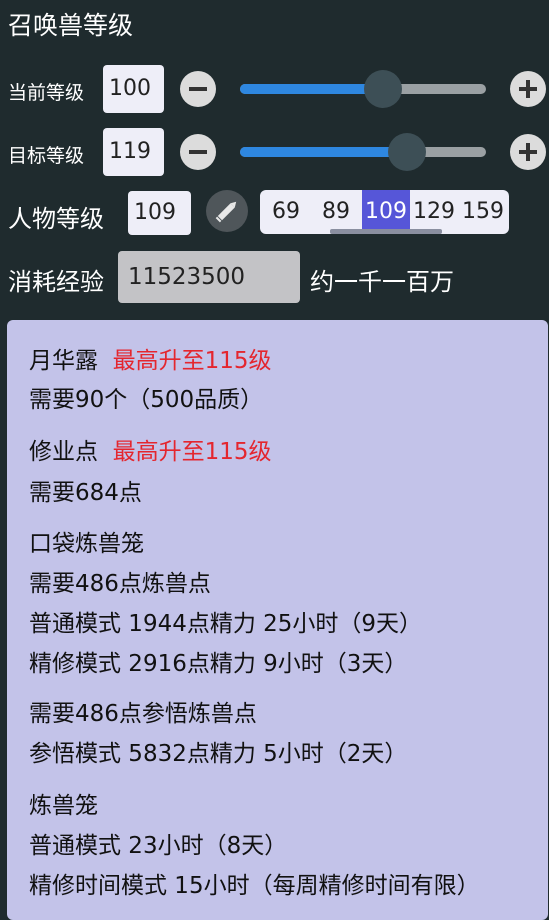  What do you see at coordinates (85, 493) in the screenshot?
I see `xiuyedian-need: 需要684点` at bounding box center [85, 493].